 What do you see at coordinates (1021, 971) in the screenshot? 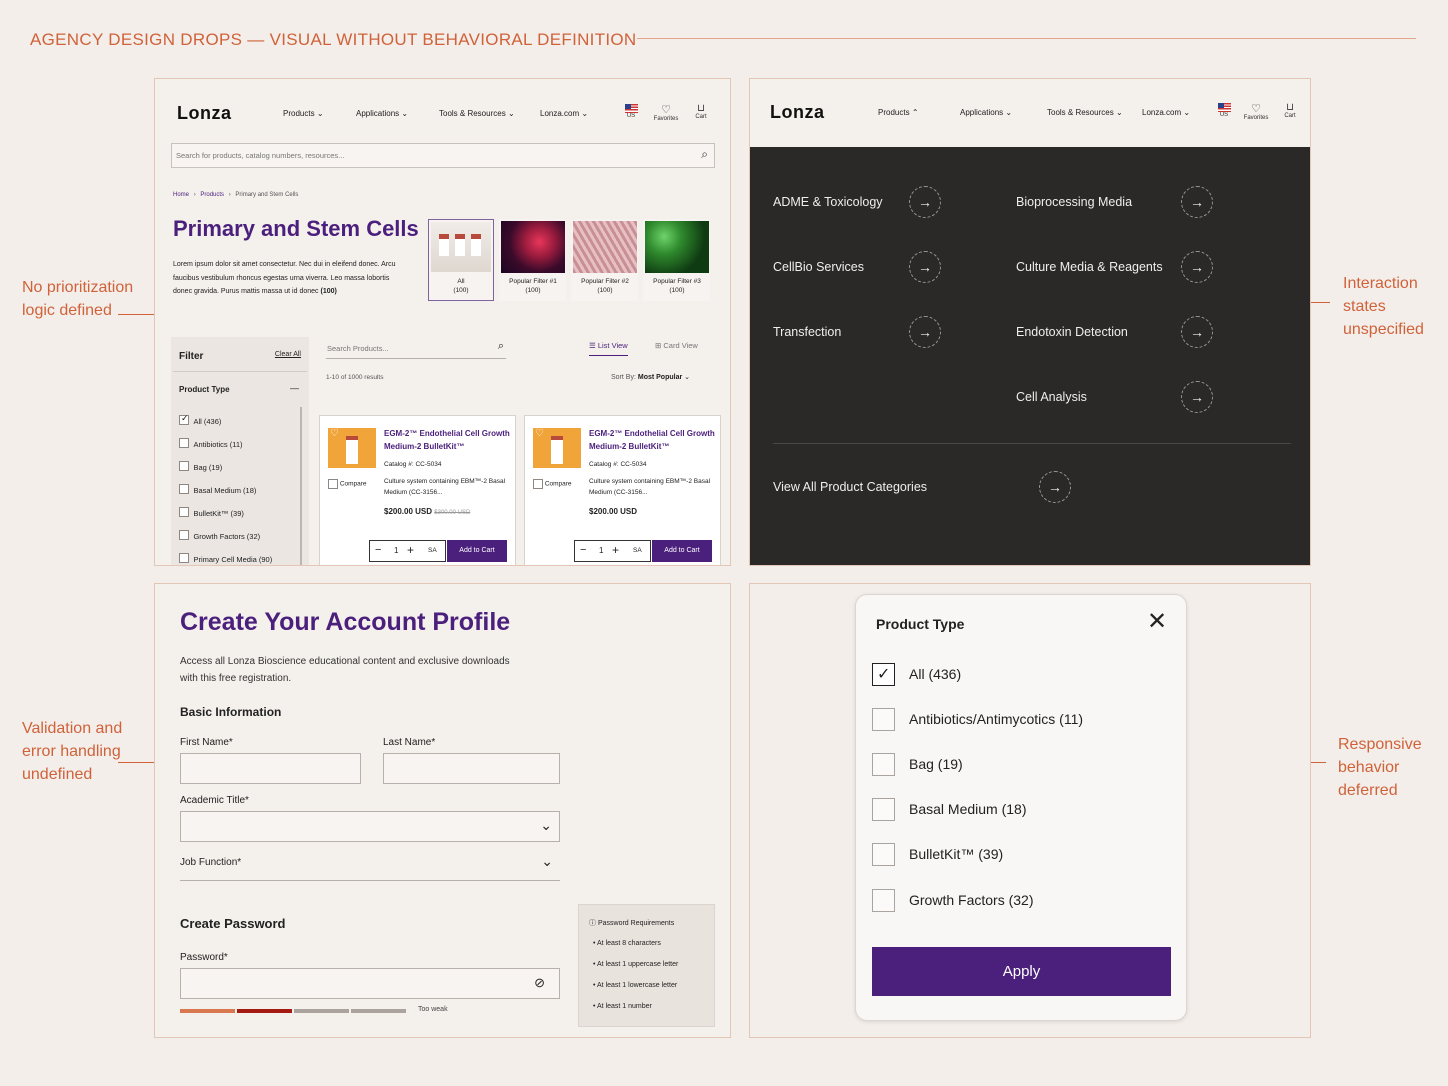
I see `apply-button: Apply` at bounding box center [1021, 971].